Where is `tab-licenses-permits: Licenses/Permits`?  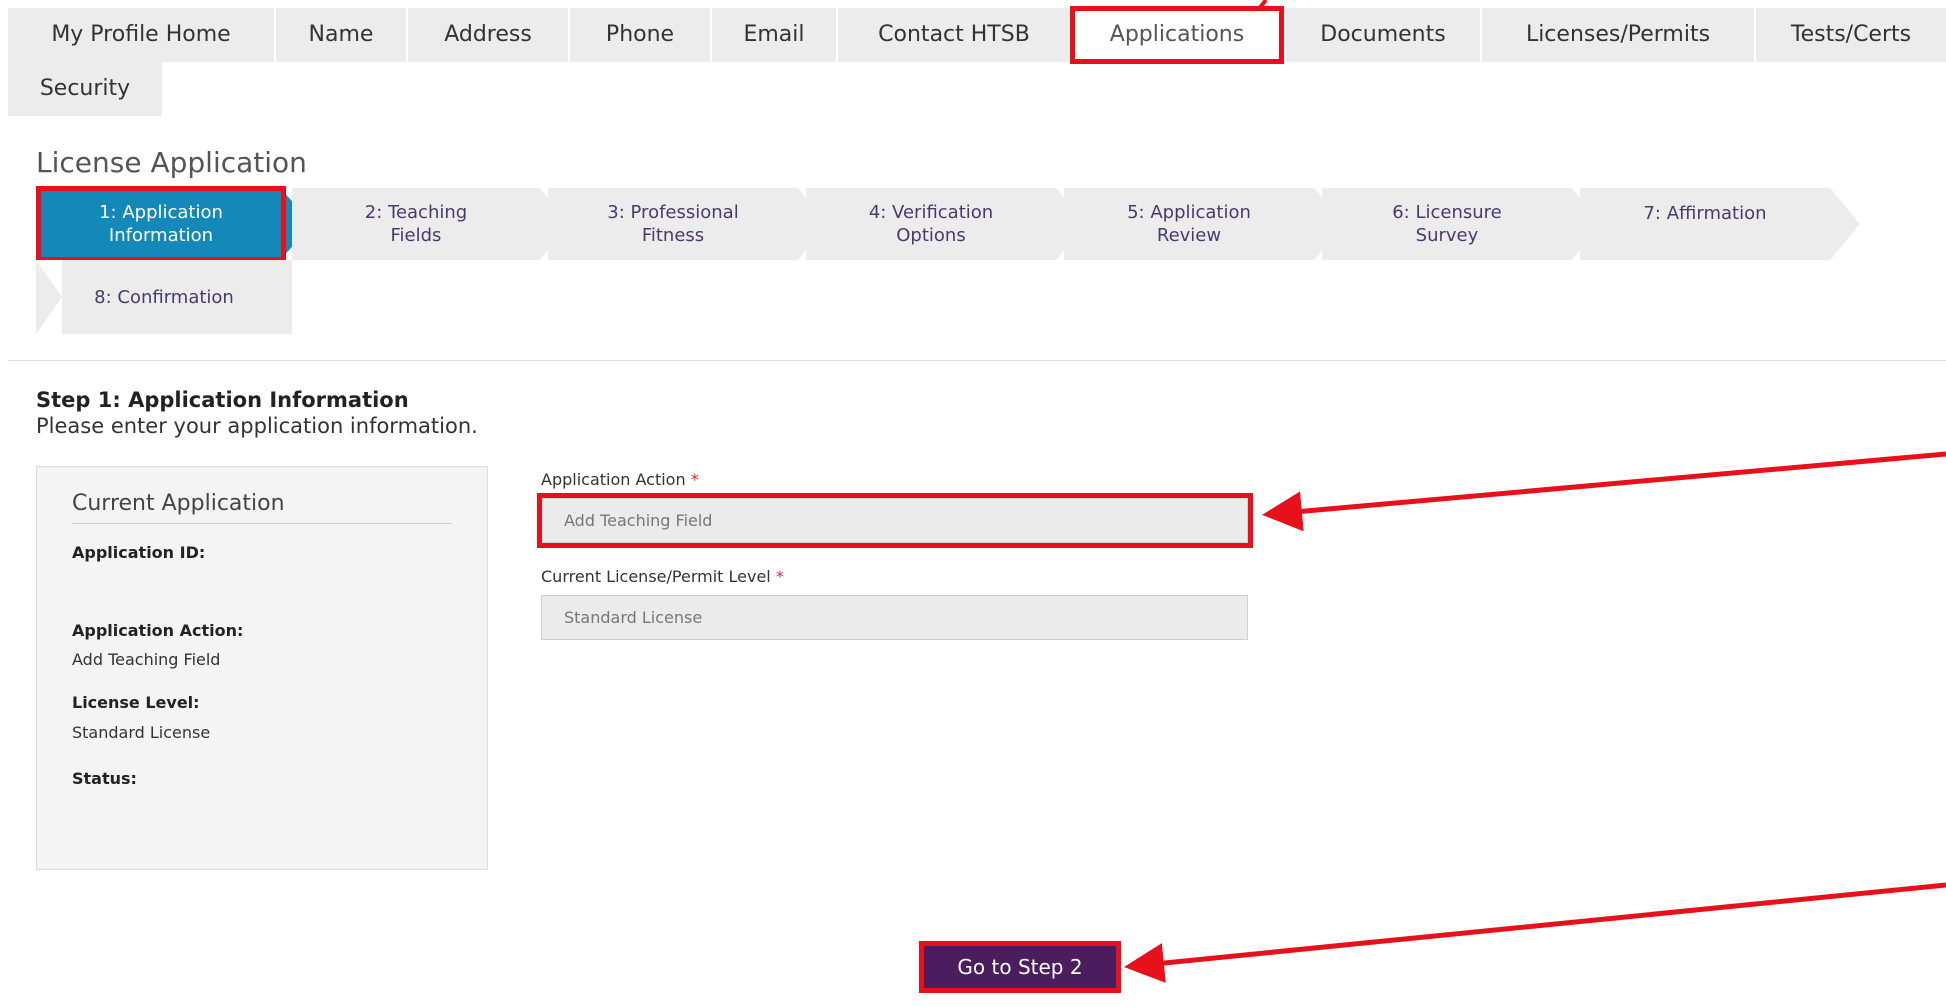 tab-licenses-permits: Licenses/Permits is located at coordinates (1618, 35).